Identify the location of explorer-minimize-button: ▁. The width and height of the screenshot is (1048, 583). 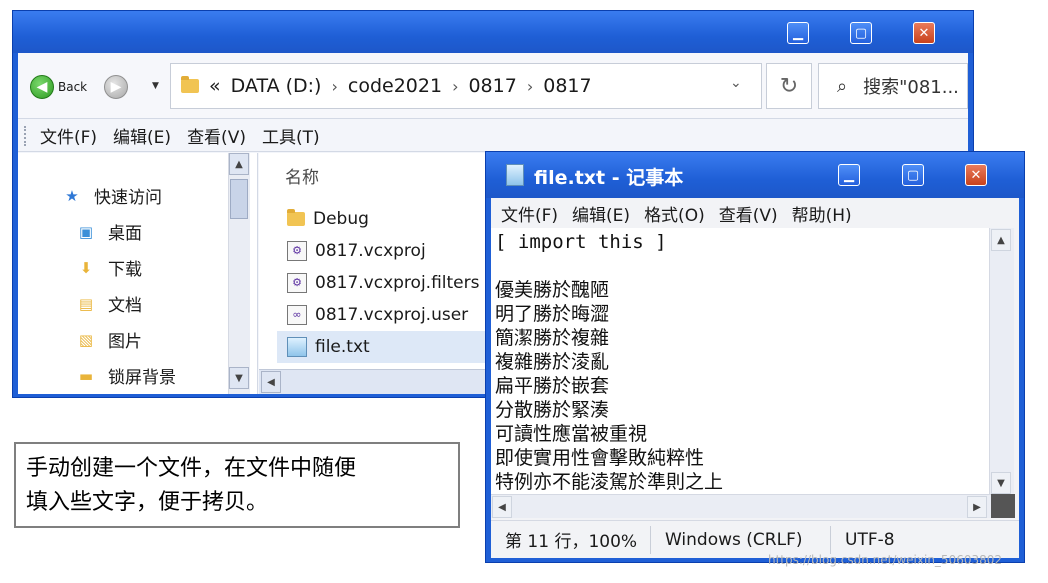
(798, 33).